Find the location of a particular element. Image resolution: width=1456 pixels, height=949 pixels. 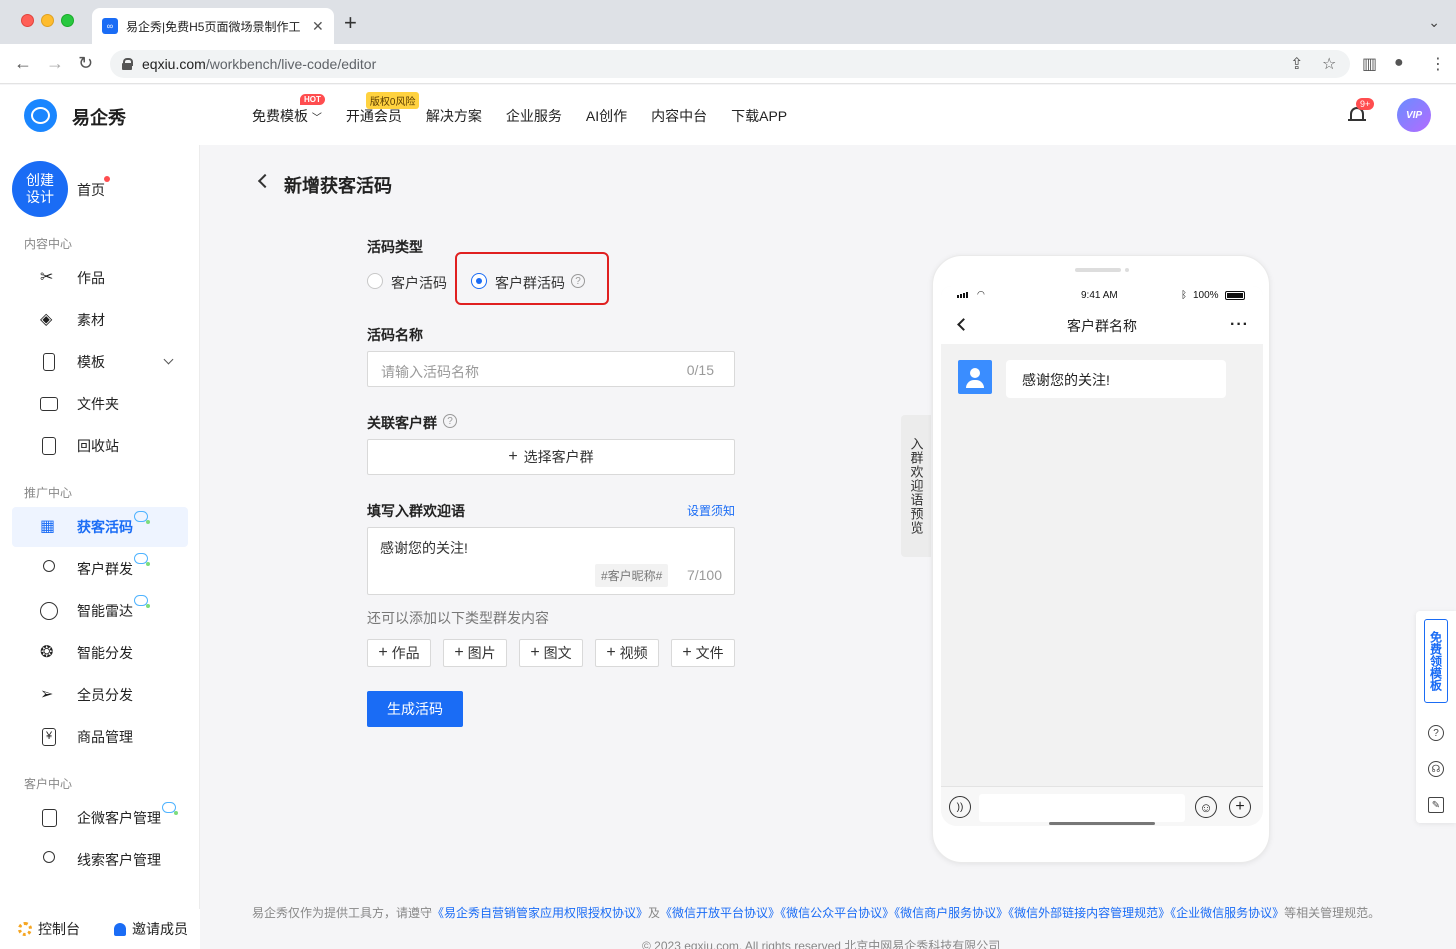

window-minimize-button is located at coordinates (47, 20).